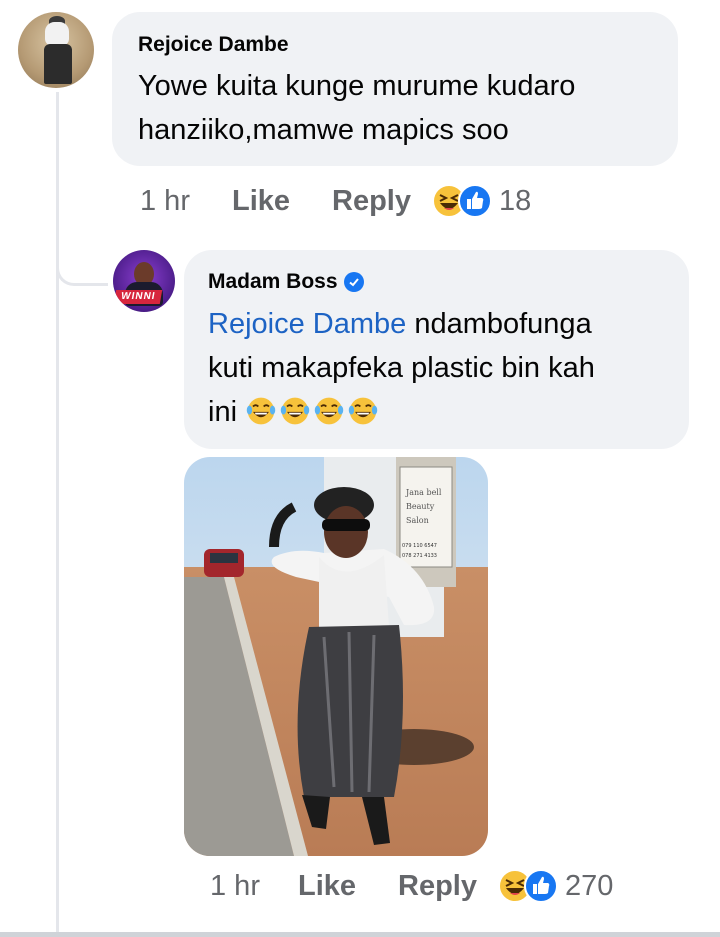 Image resolution: width=720 pixels, height=937 pixels. What do you see at coordinates (353, 282) in the screenshot?
I see `verified-badge-icon` at bounding box center [353, 282].